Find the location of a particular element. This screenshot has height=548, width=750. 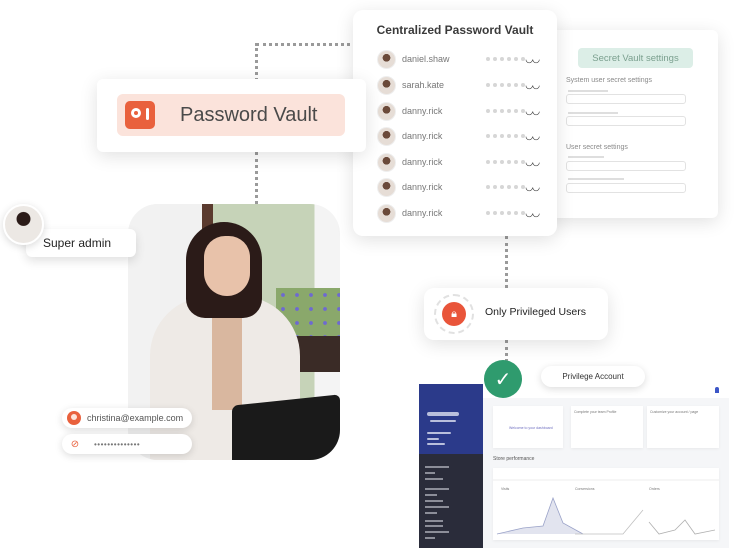

account-tile: Customize your account / page is located at coordinates (683, 427).